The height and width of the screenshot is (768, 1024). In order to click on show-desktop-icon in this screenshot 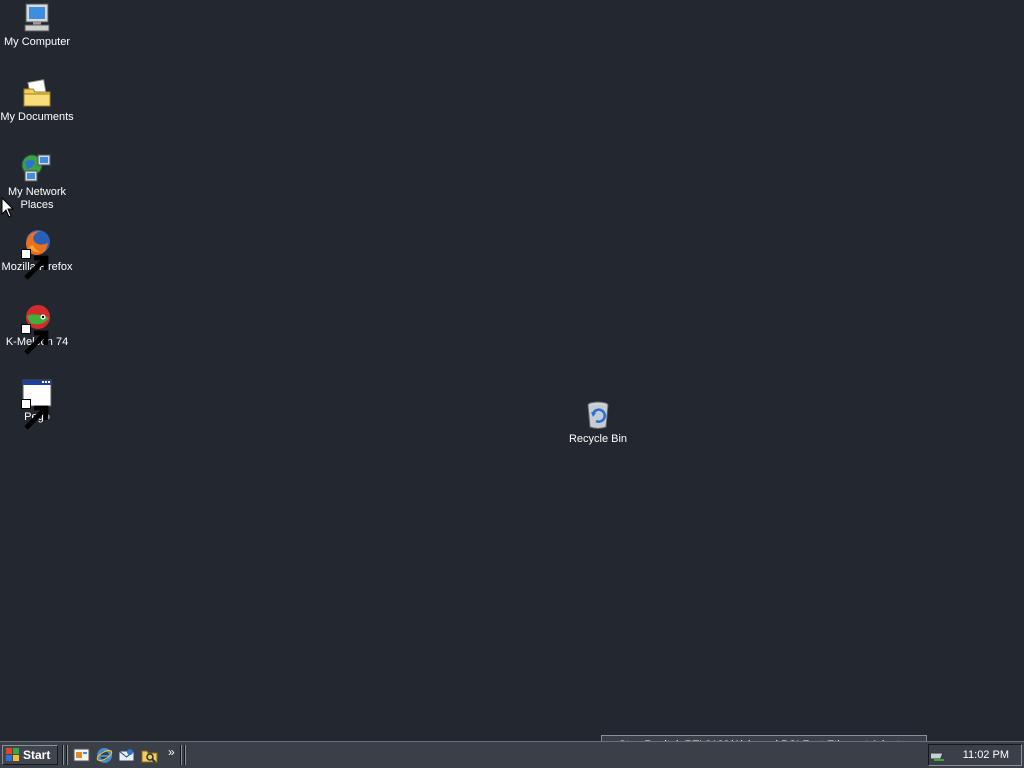, I will do `click(81, 755)`.